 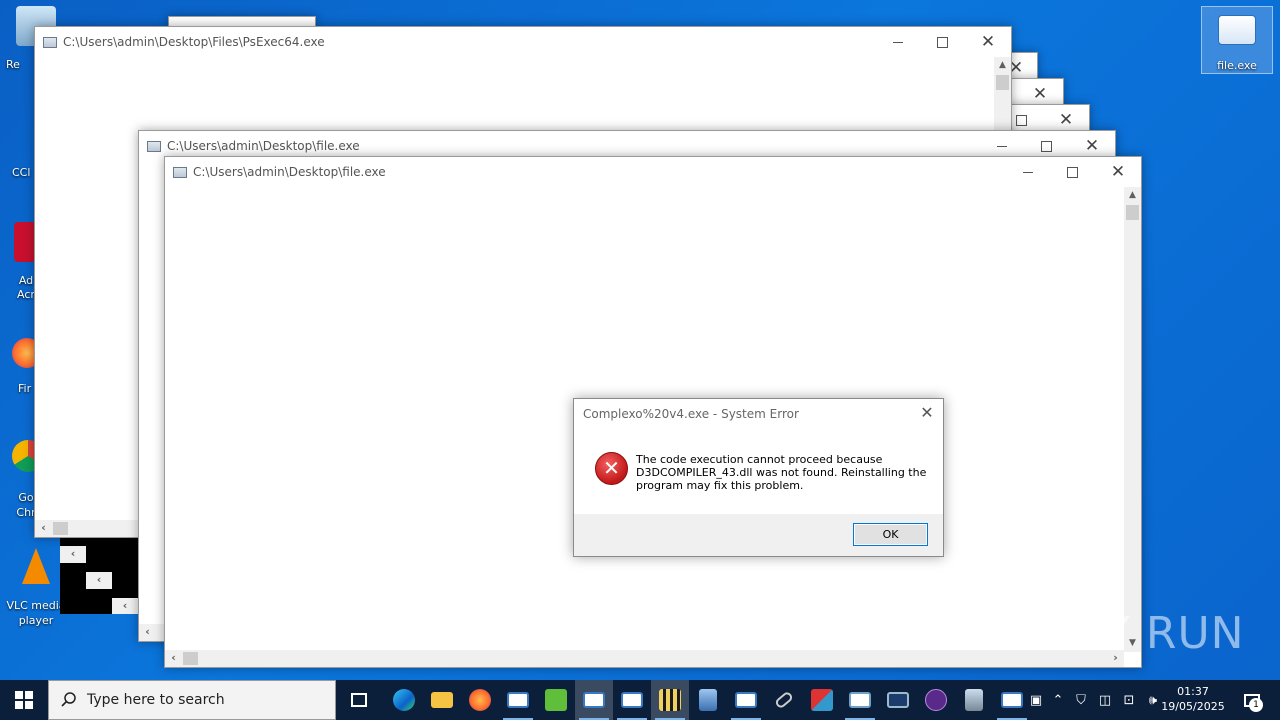 What do you see at coordinates (653, 172) in the screenshot?
I see `titlebar: C:\Users\admin\Desktop\file.exe ✕` at bounding box center [653, 172].